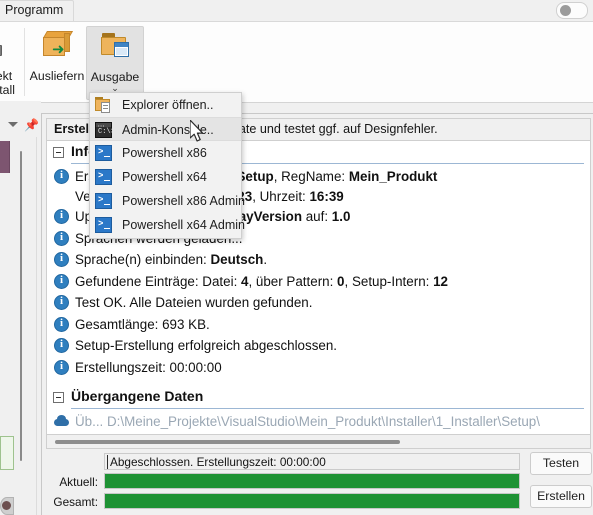 This screenshot has height=515, width=593. What do you see at coordinates (318, 325) in the screenshot?
I see `log-row: Gesamtlänge: 693 KB.` at bounding box center [318, 325].